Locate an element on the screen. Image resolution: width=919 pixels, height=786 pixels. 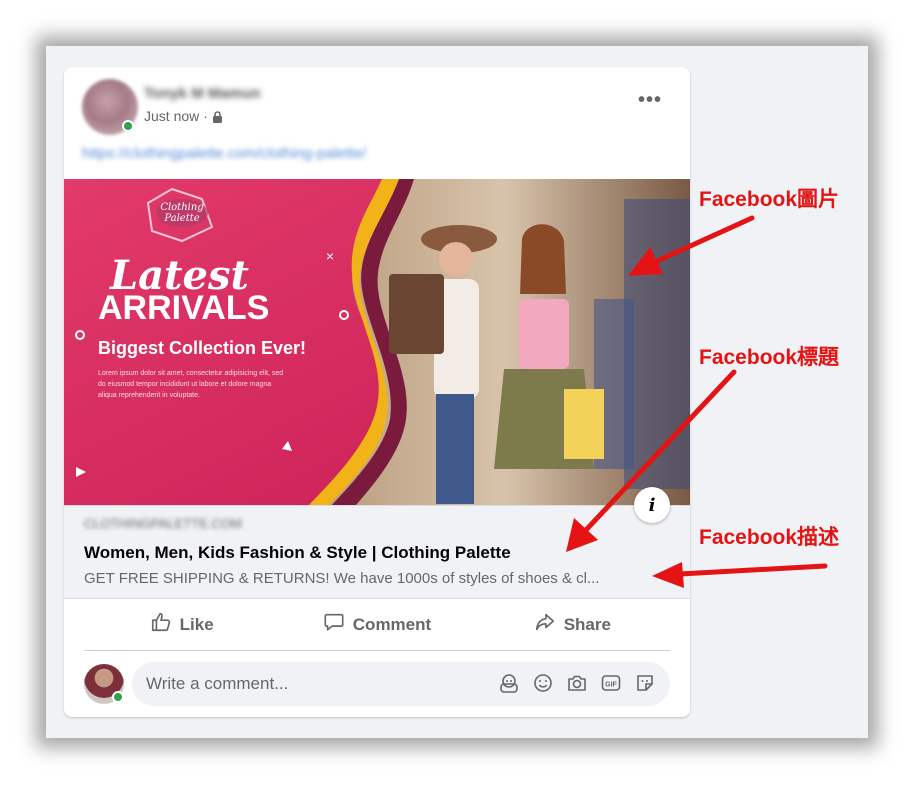
avatar-sticker-icon is located at coordinates (509, 683).